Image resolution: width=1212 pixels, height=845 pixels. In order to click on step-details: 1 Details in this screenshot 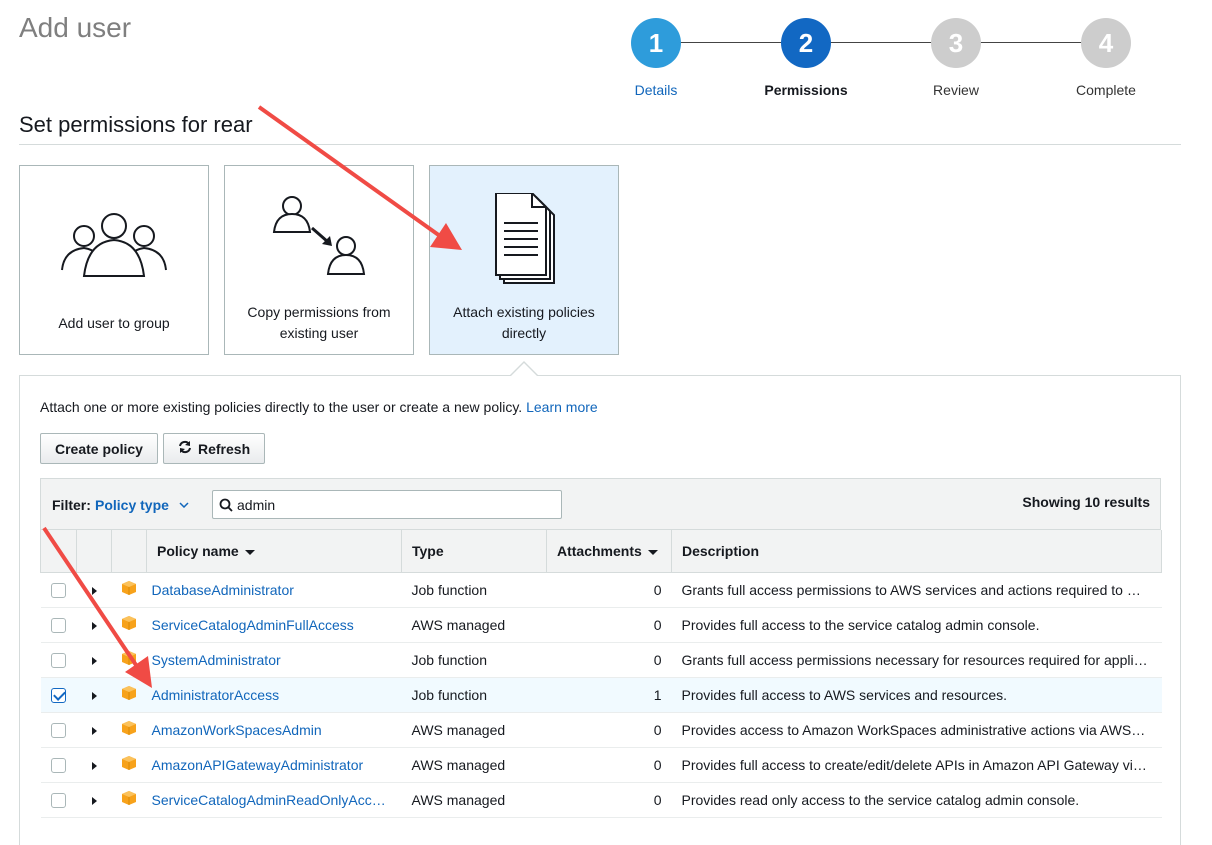, I will do `click(656, 58)`.